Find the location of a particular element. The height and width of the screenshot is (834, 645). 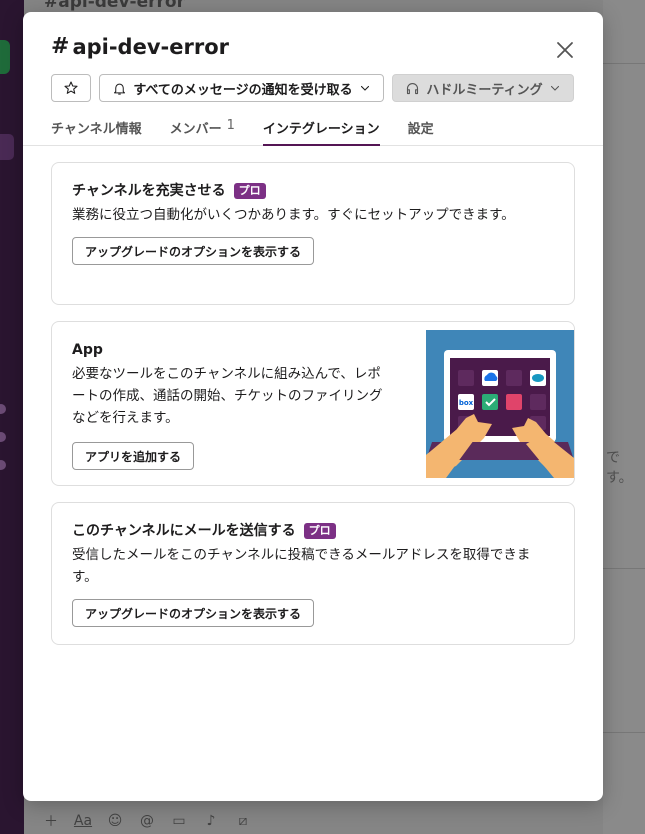

video-icon: ▭ is located at coordinates (179, 821).